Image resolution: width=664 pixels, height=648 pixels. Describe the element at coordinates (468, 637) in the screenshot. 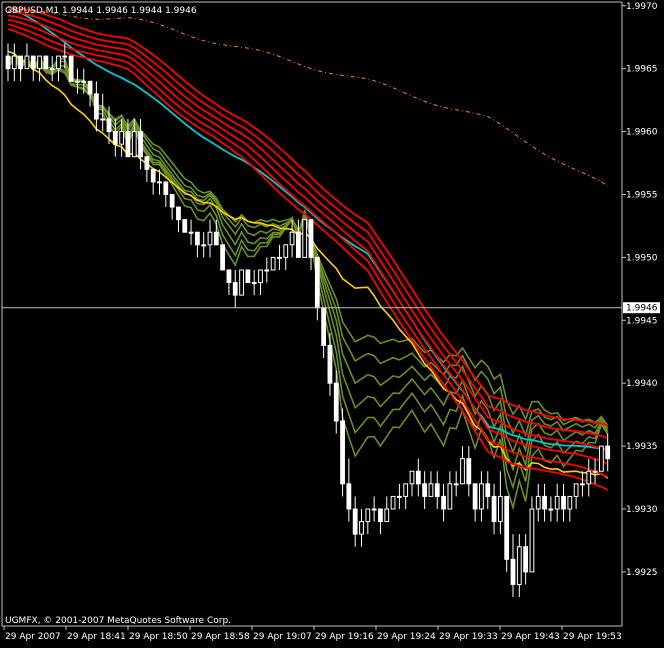

I see `x-tick-label: 29 Apr 19:33` at that location.